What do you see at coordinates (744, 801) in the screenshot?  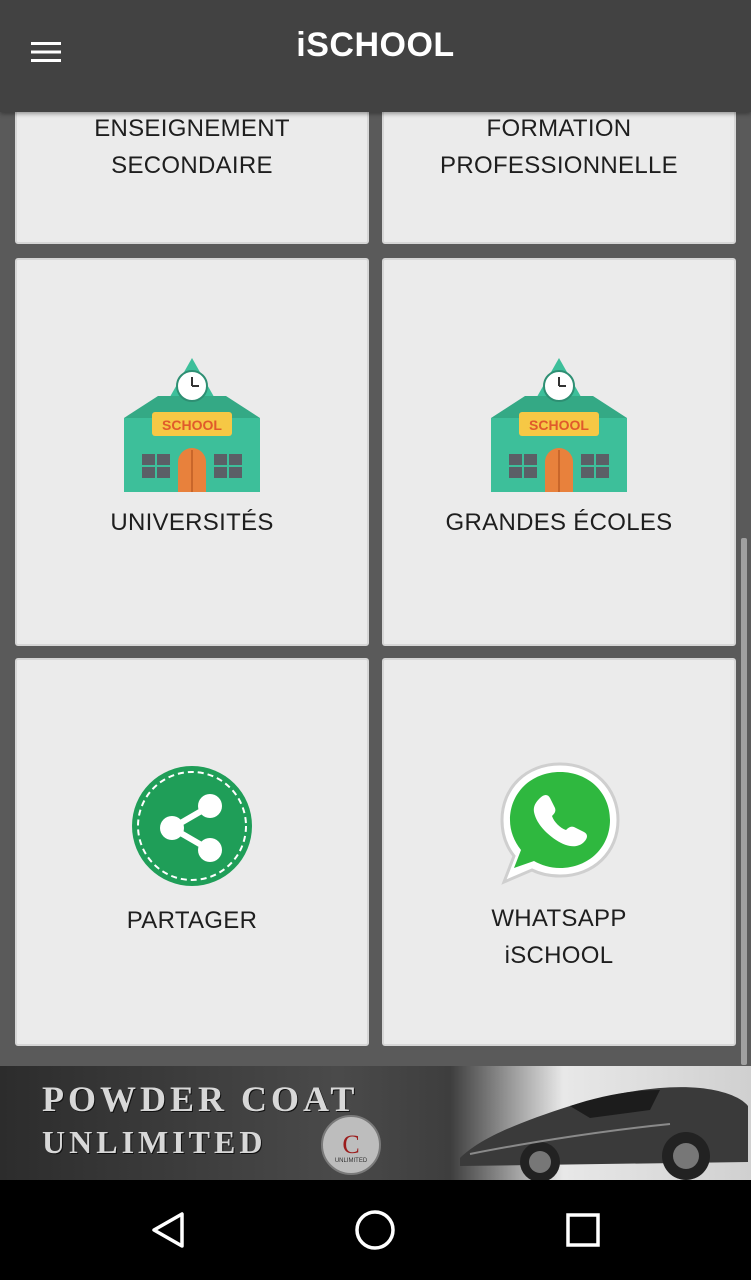 I see `scrollbar` at bounding box center [744, 801].